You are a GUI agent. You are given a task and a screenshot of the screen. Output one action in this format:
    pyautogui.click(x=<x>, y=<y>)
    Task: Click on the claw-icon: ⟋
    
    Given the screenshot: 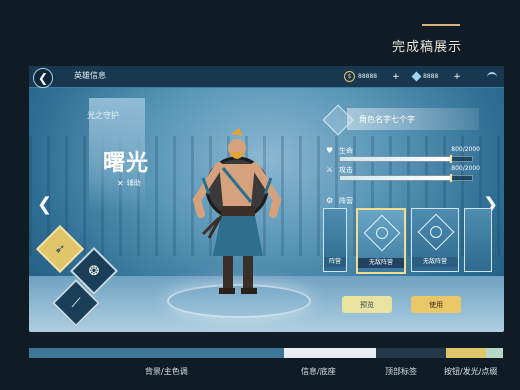 What is the action you would take?
    pyautogui.click(x=76, y=303)
    